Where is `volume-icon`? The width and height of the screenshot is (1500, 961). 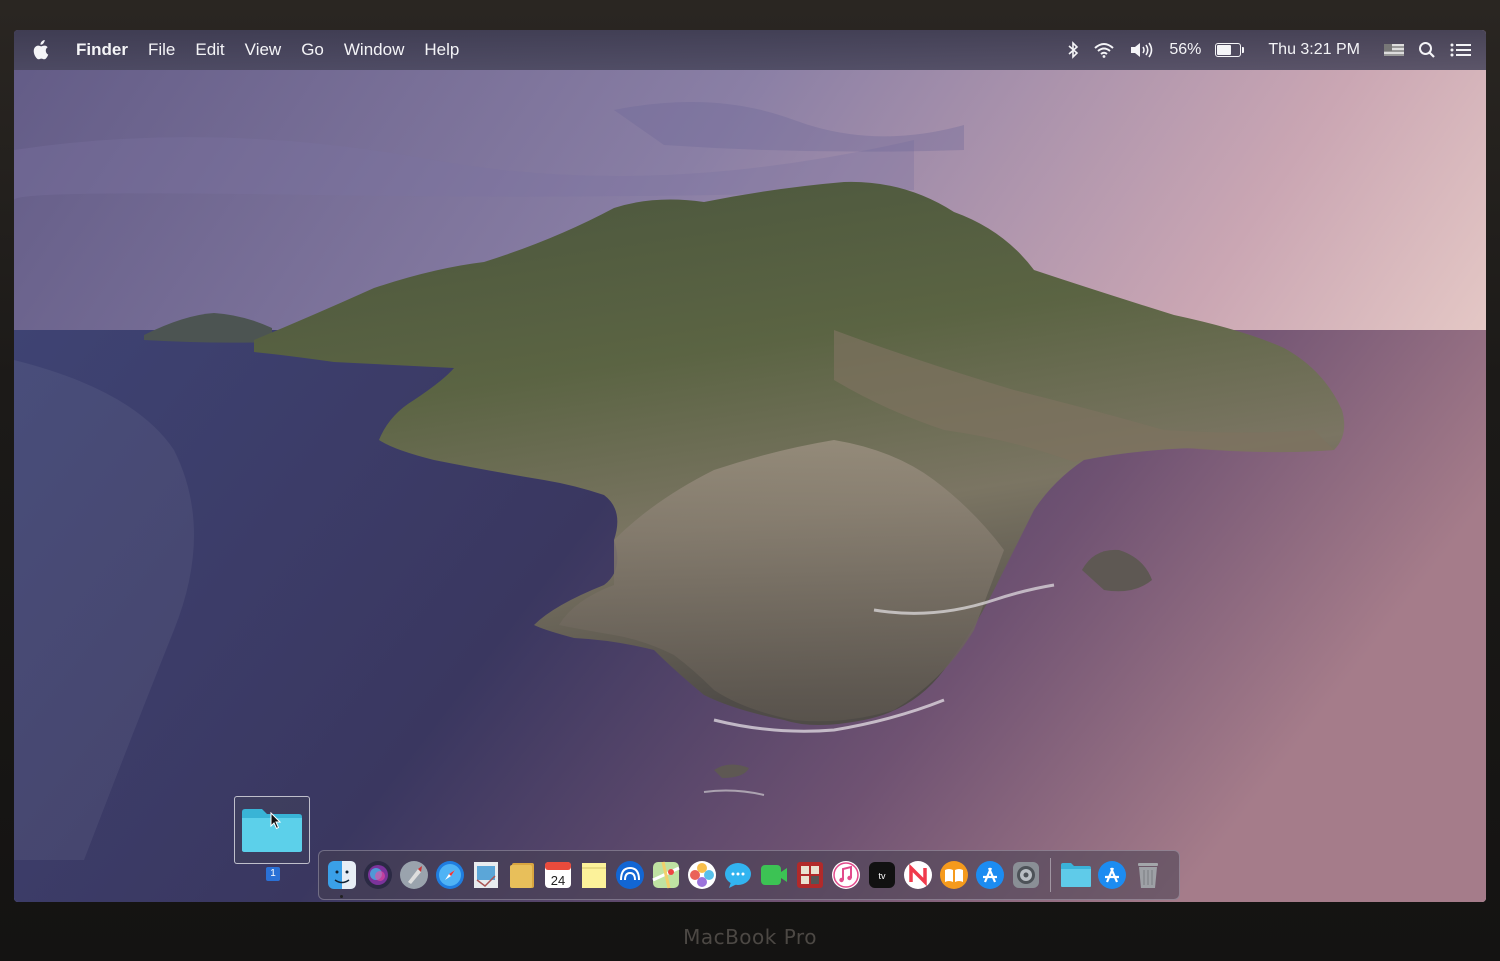
volume-icon is located at coordinates (1142, 50).